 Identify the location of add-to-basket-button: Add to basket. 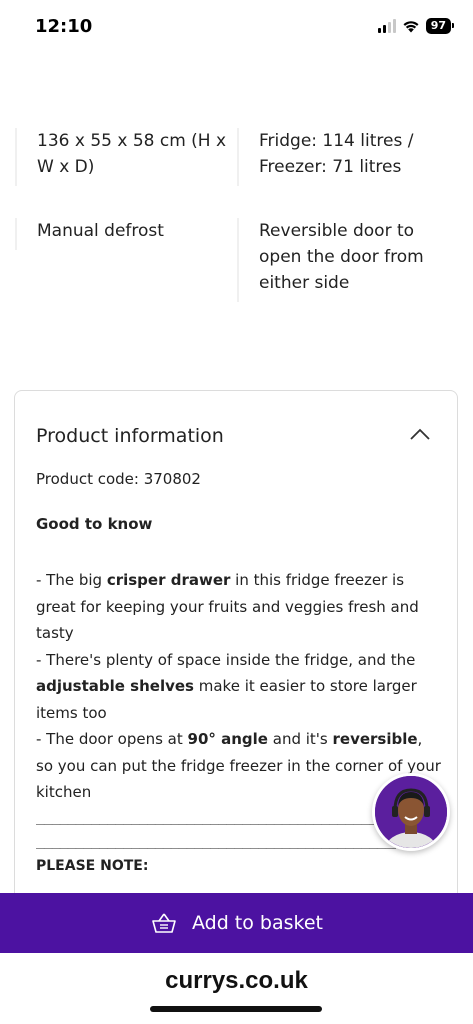
(236, 923).